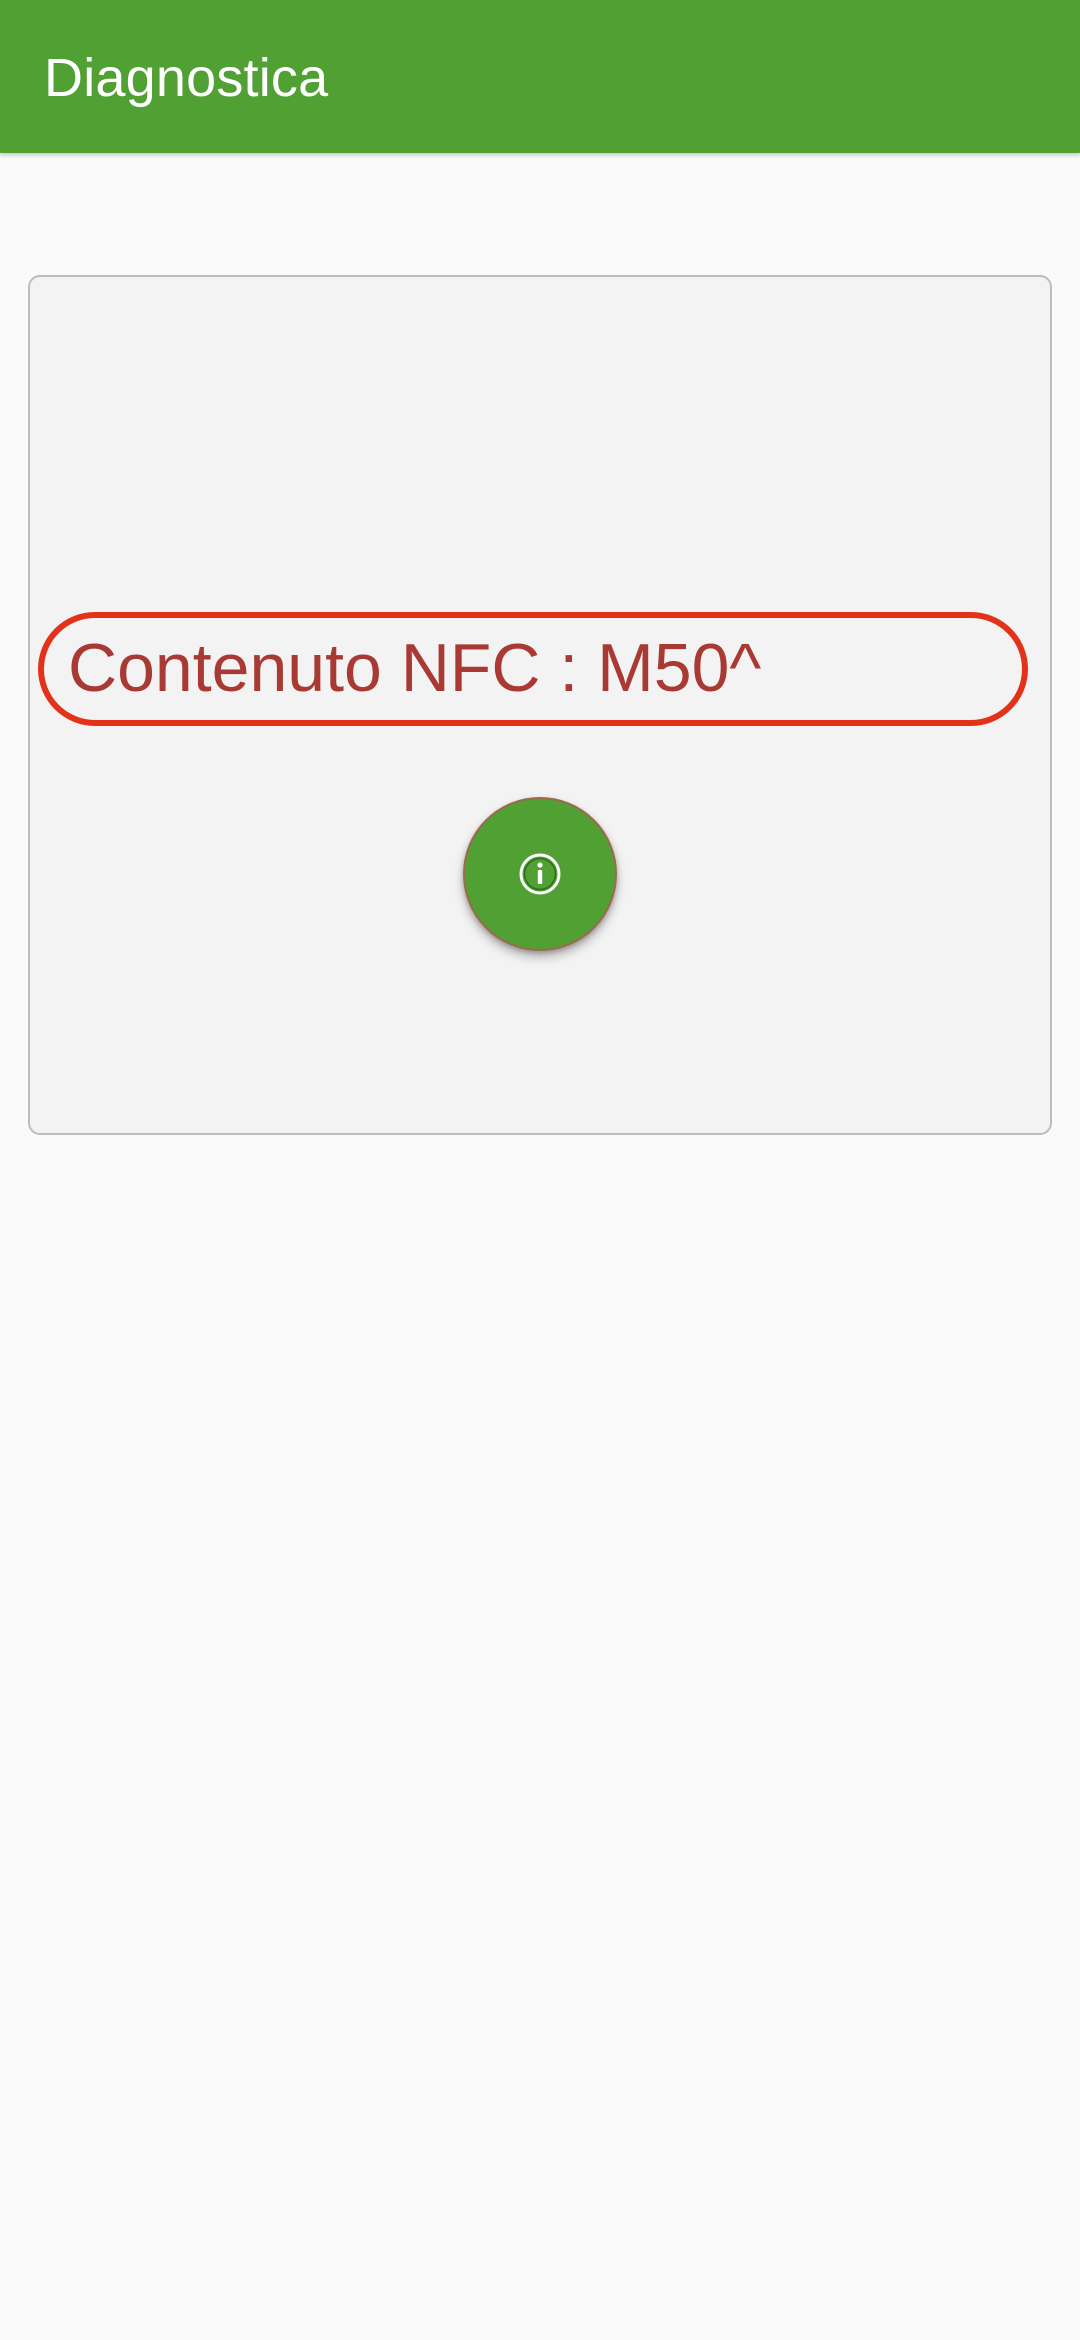  Describe the element at coordinates (540, 76) in the screenshot. I see `app-bar: Diagnostica` at that location.